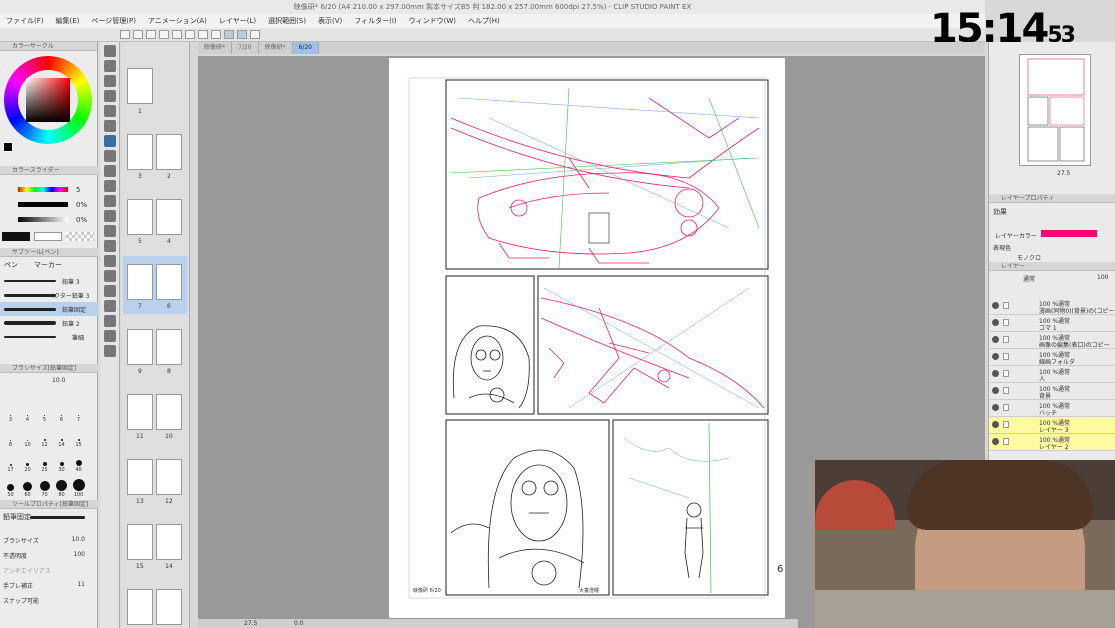 The width and height of the screenshot is (1115, 628). What do you see at coordinates (43, 204) in the screenshot?
I see `saturation-slider` at bounding box center [43, 204].